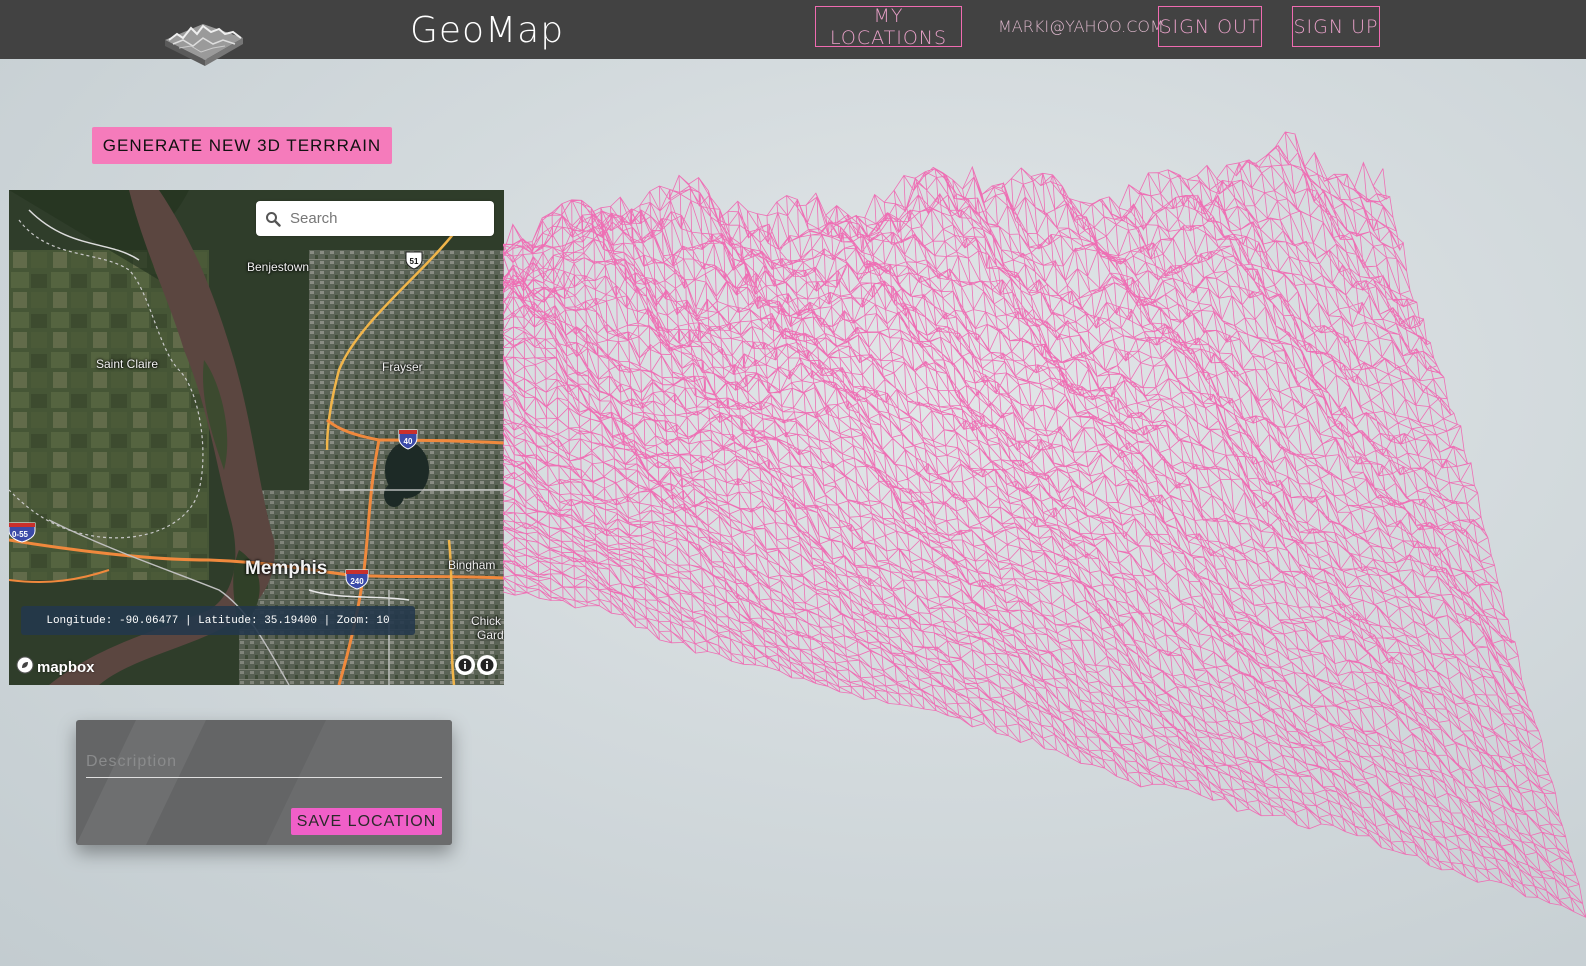  Describe the element at coordinates (366, 821) in the screenshot. I see `save-location-button: SAVE LOCATION` at that location.